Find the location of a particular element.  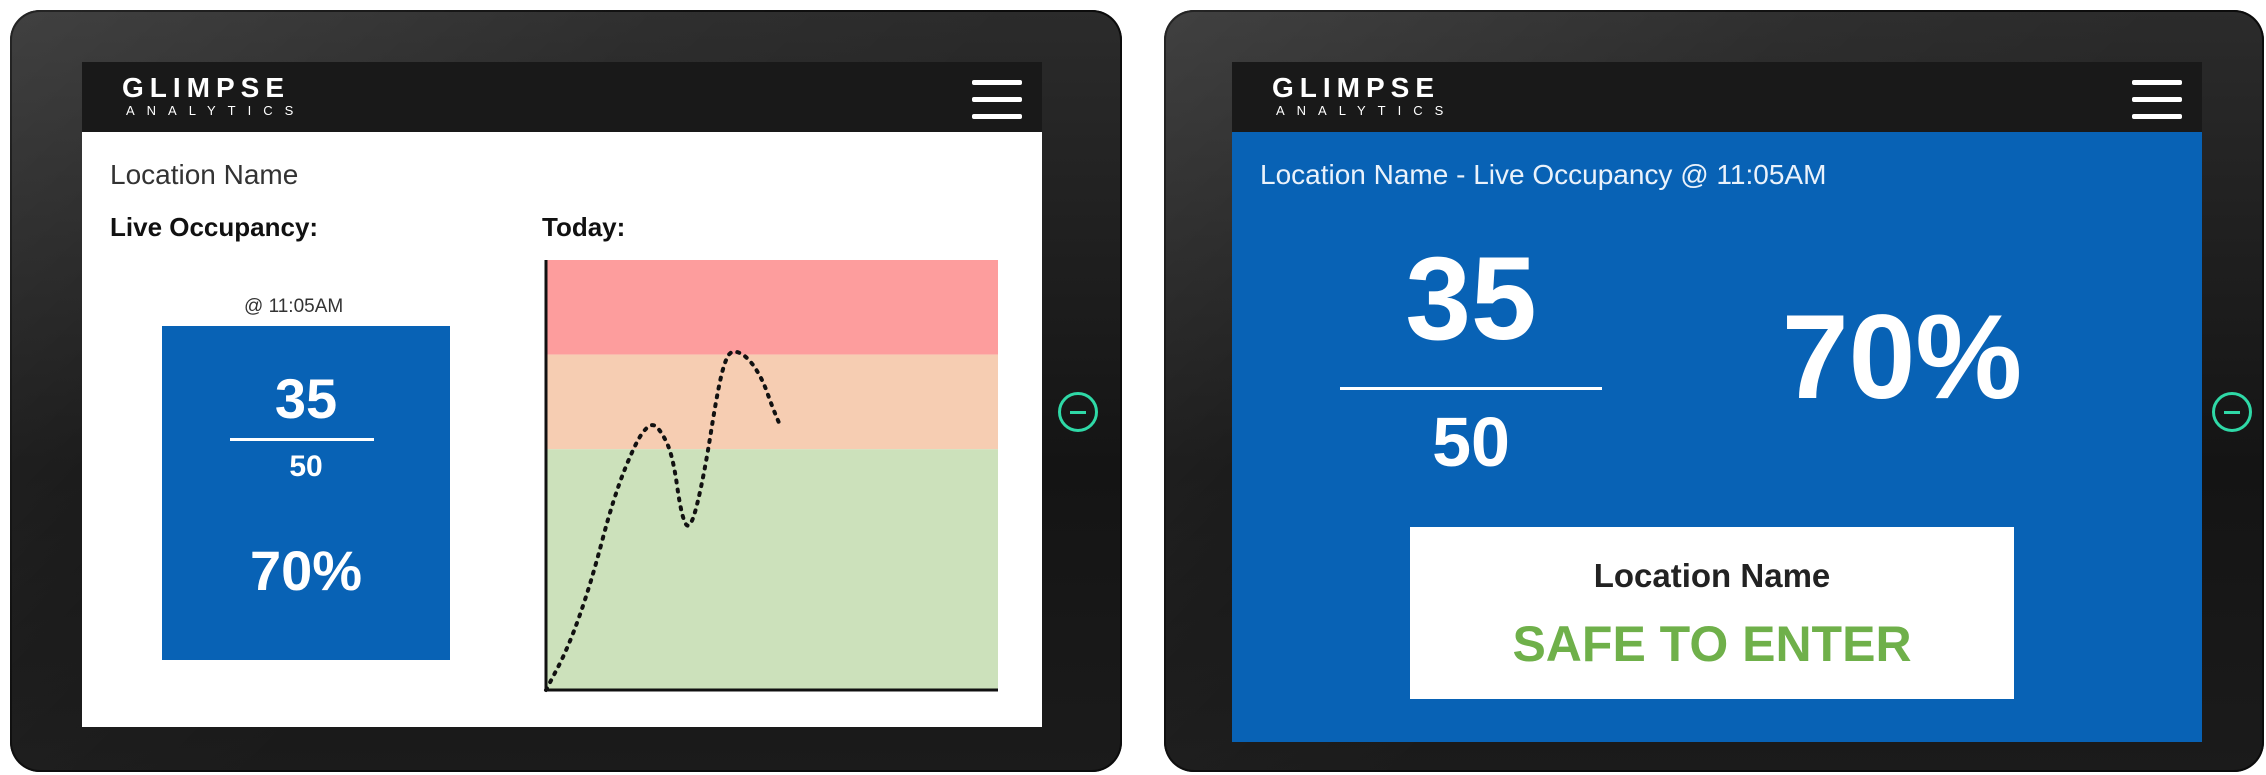

live-occupancy-header: Location Name - Live Occupancy @ 11:05AM is located at coordinates (1543, 174).